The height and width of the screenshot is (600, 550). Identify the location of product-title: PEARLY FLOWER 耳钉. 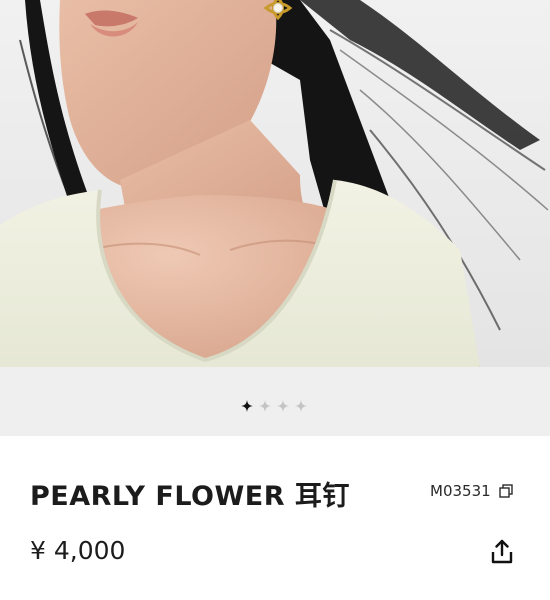
(190, 496).